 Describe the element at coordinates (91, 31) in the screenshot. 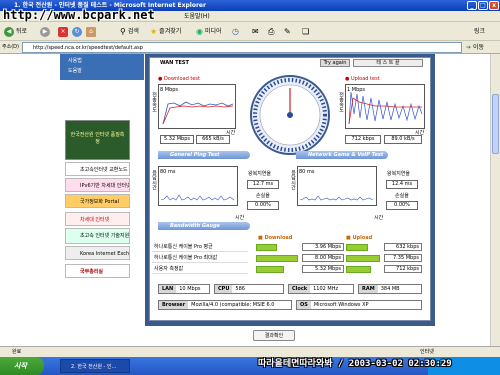

I see `home-button: ⌂` at that location.